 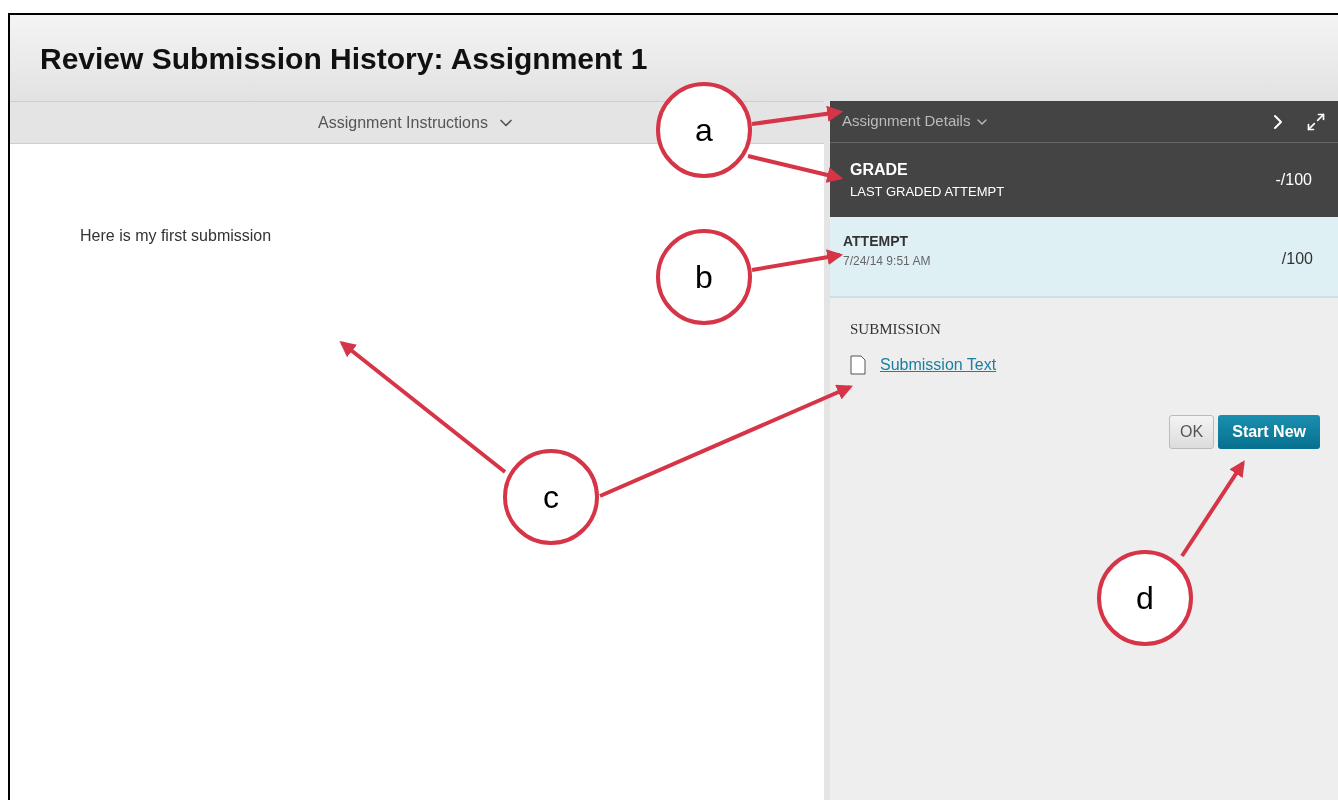 I want to click on attempt-date: 7/24/14 9:51 AM, so click(x=887, y=261).